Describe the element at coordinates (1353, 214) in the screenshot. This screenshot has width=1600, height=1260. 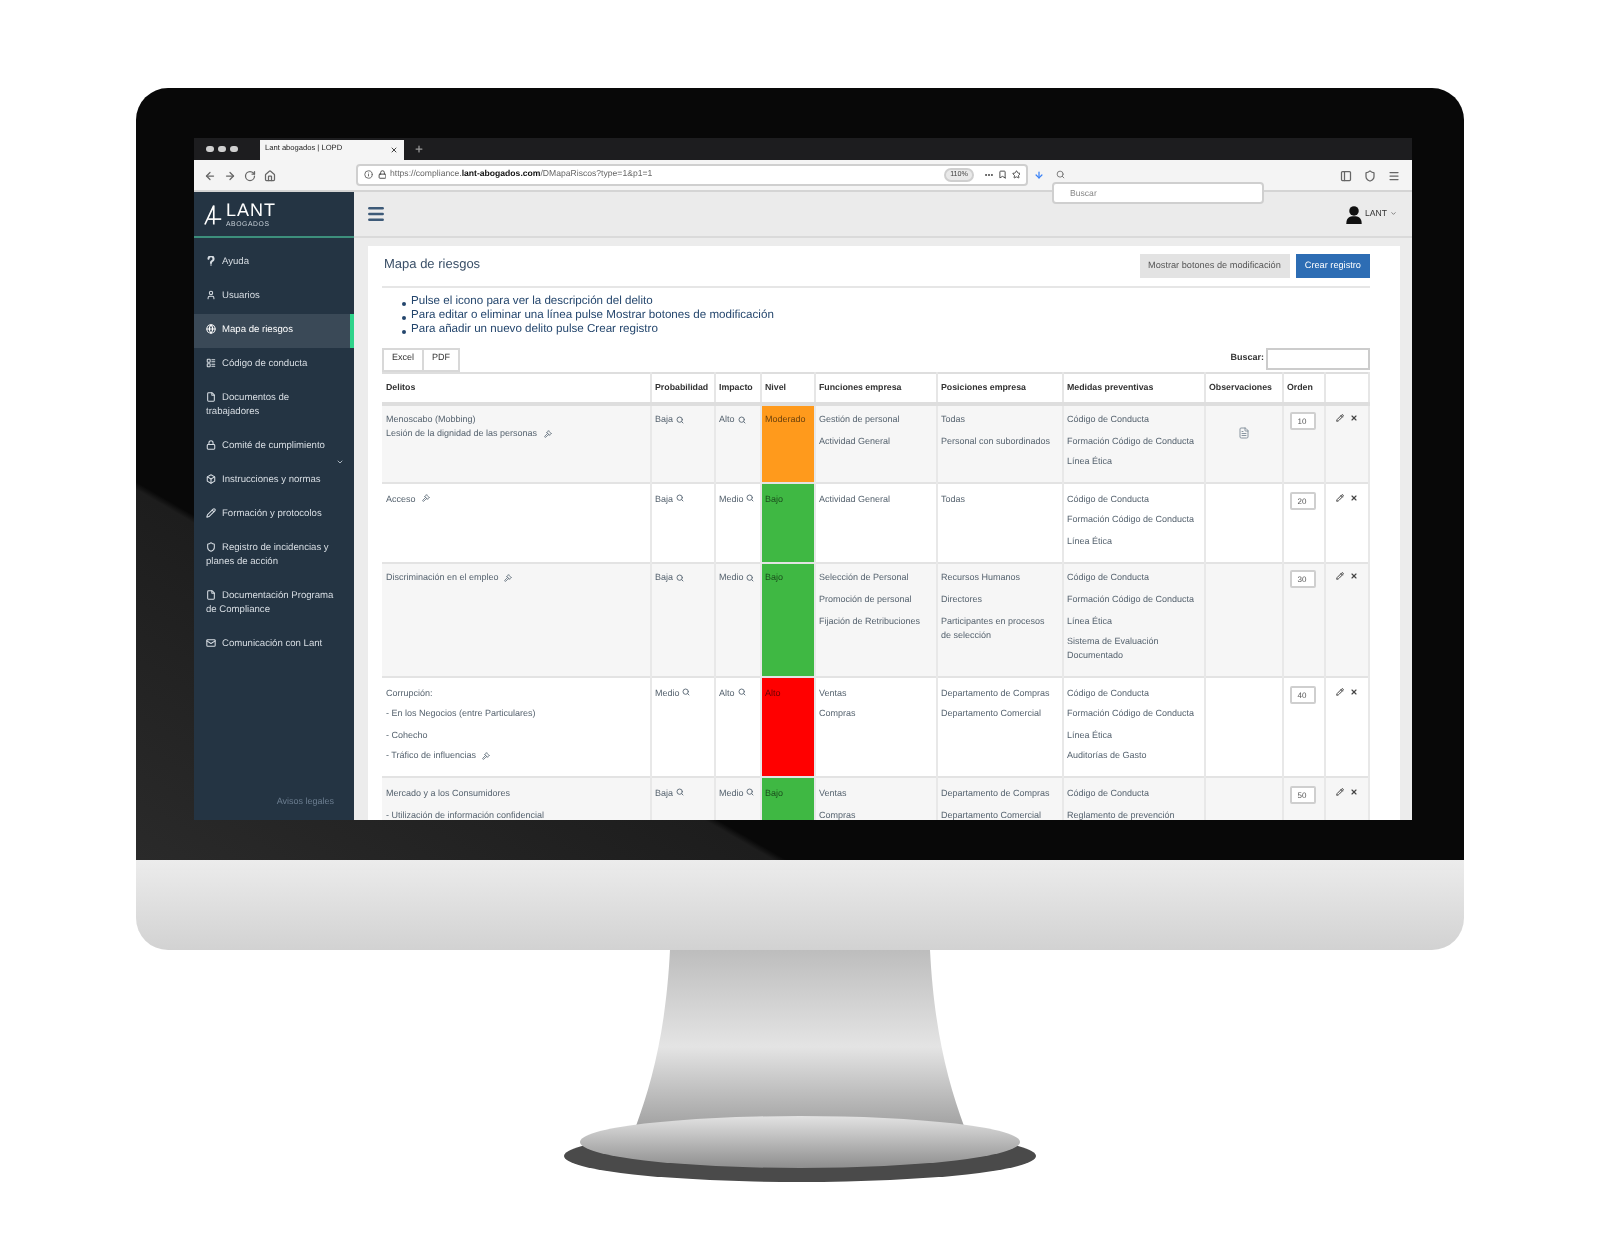
I see `user-avatar-icon` at that location.